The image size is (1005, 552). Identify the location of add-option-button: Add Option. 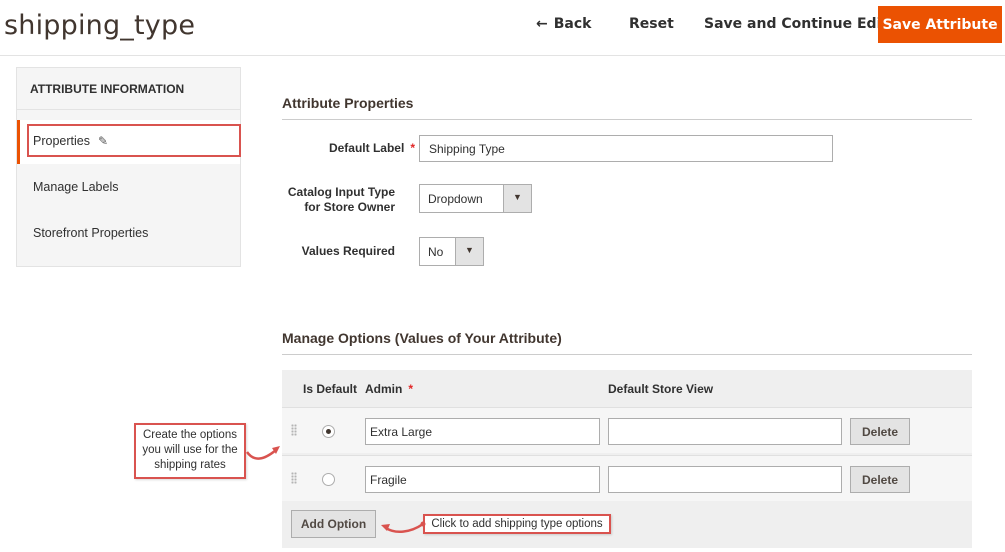
(333, 524).